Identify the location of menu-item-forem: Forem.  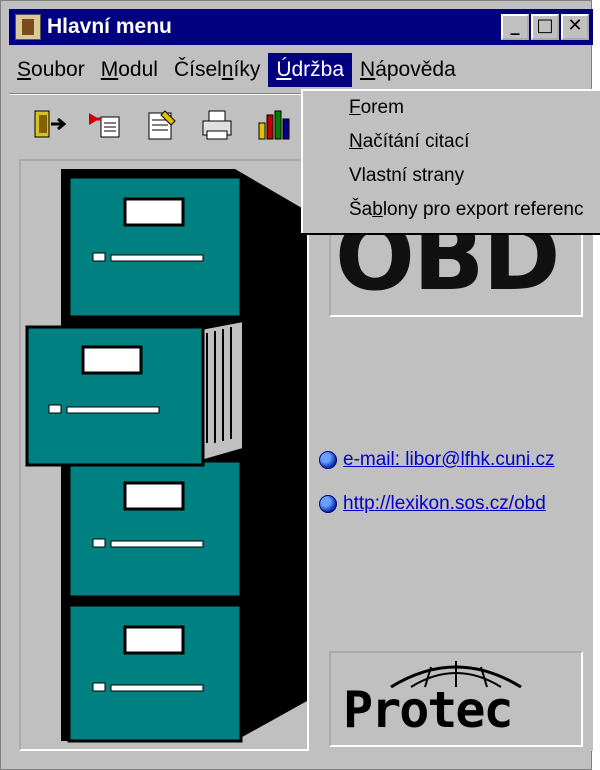
(451, 108).